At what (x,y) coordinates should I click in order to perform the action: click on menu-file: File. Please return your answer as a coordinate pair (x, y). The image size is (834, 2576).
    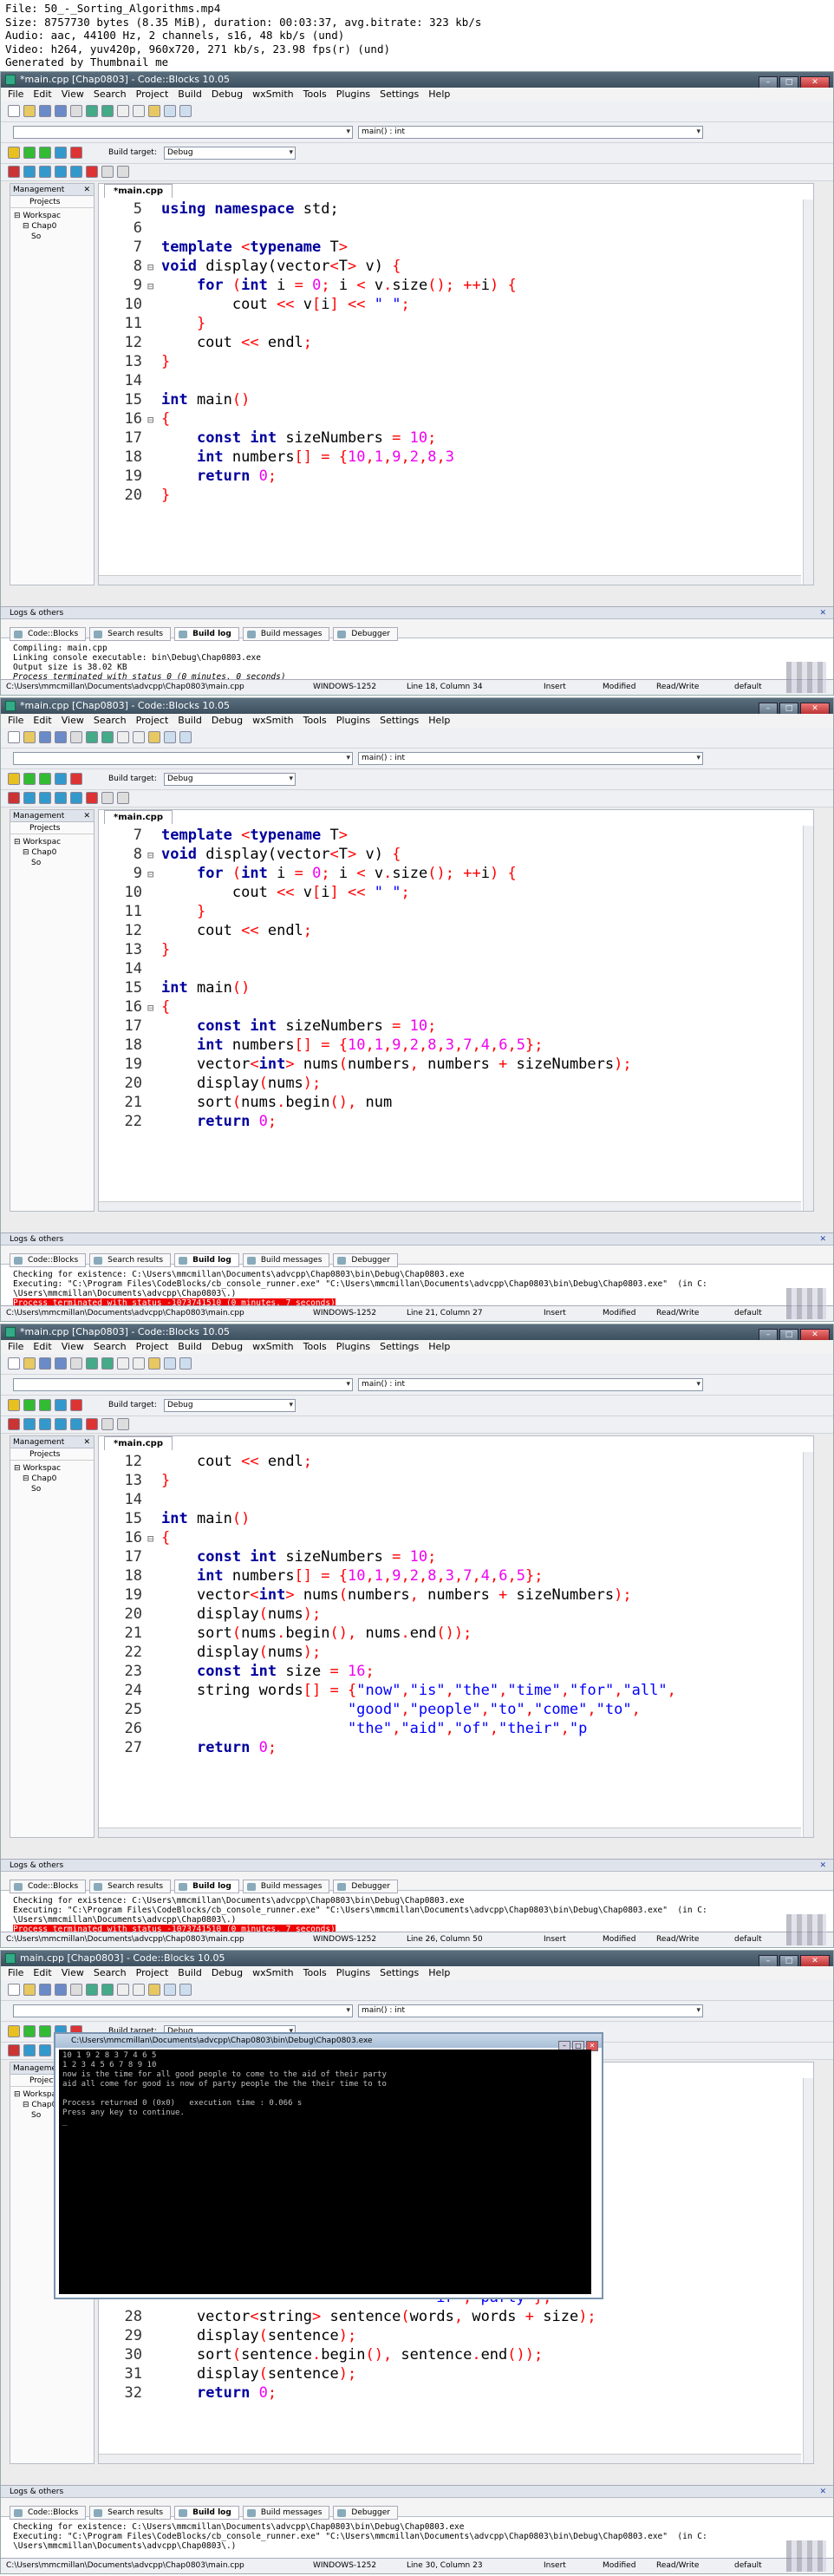
    Looking at the image, I should click on (15, 1972).